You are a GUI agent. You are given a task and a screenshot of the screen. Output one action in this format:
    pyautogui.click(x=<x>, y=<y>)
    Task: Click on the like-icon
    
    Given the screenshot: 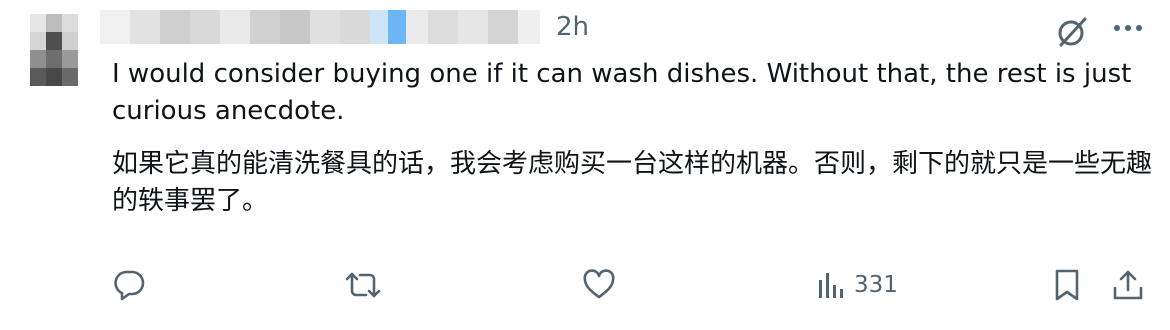 What is the action you would take?
    pyautogui.click(x=599, y=285)
    